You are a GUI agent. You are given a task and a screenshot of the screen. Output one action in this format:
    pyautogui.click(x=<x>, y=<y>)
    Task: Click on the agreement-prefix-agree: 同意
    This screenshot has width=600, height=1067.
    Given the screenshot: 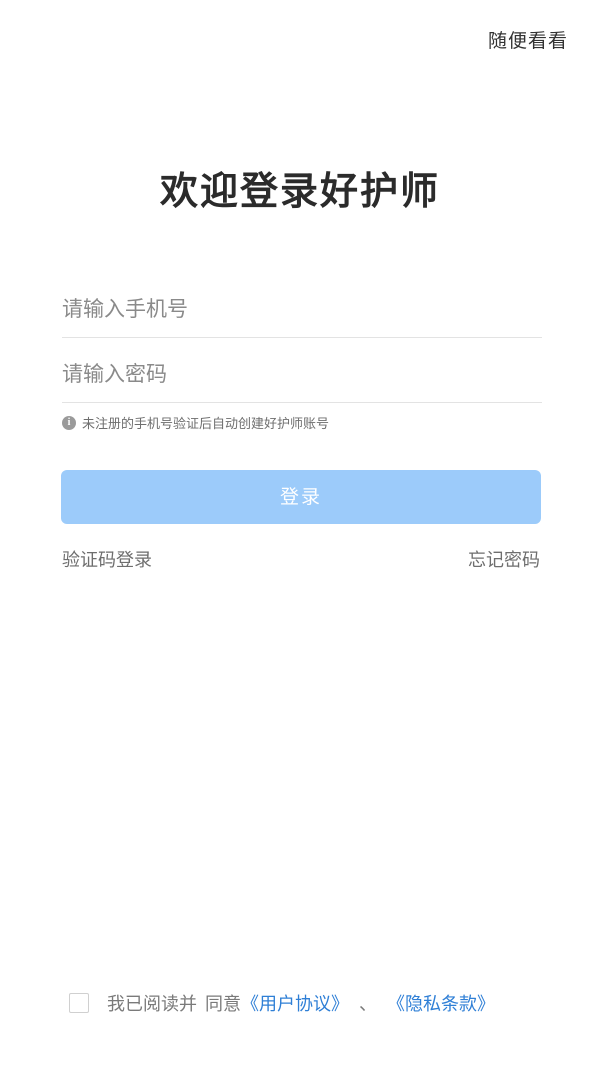 What is the action you would take?
    pyautogui.click(x=223, y=1004)
    